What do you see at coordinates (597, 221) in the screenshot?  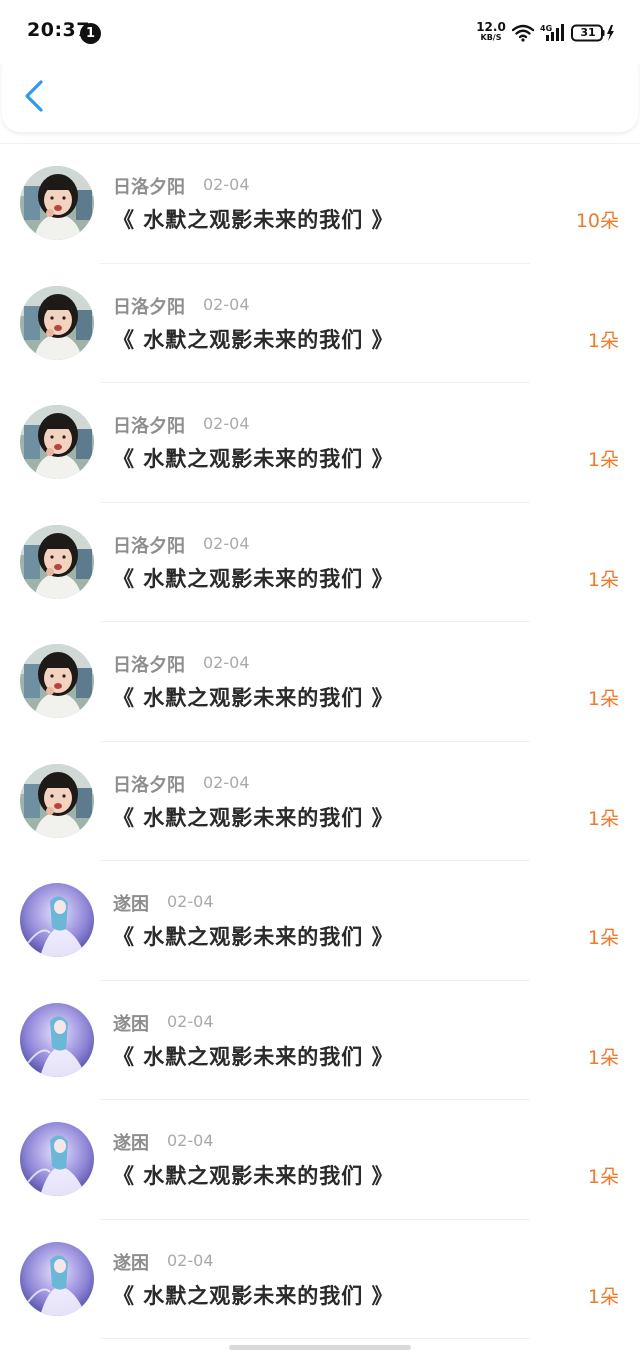 I see `flower-count: 10朵` at bounding box center [597, 221].